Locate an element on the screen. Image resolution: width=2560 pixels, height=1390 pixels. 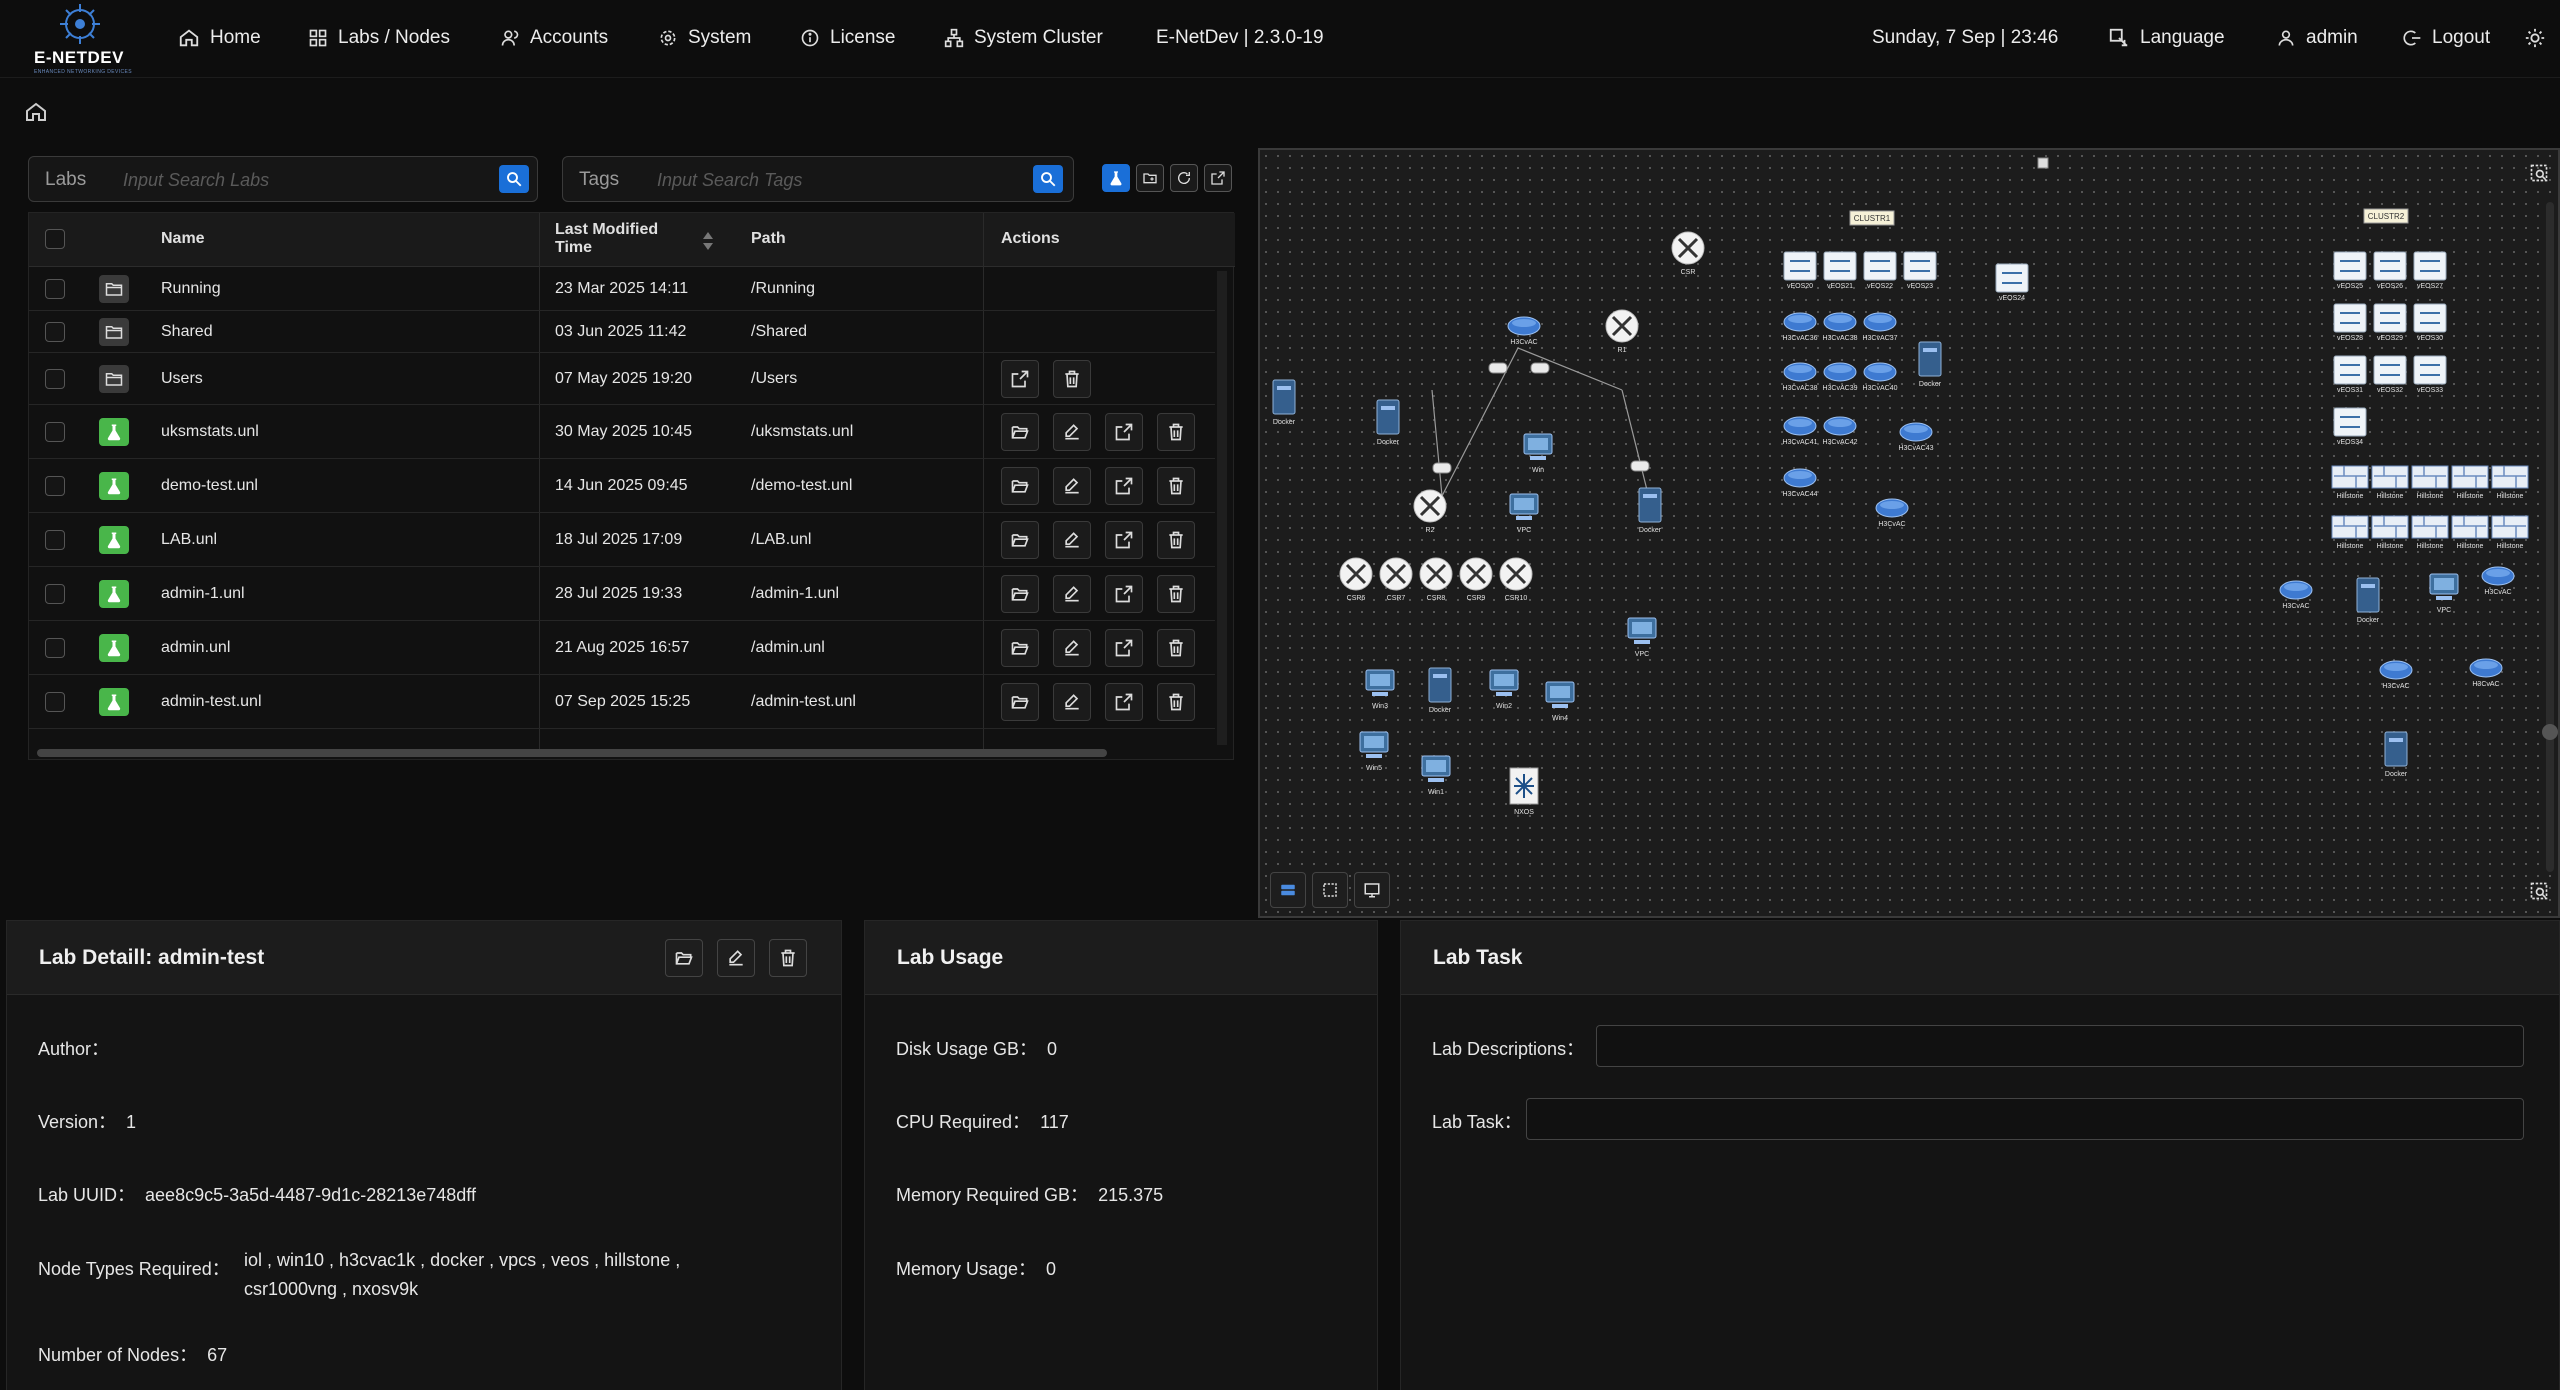
delete-lab-button is located at coordinates (788, 958).